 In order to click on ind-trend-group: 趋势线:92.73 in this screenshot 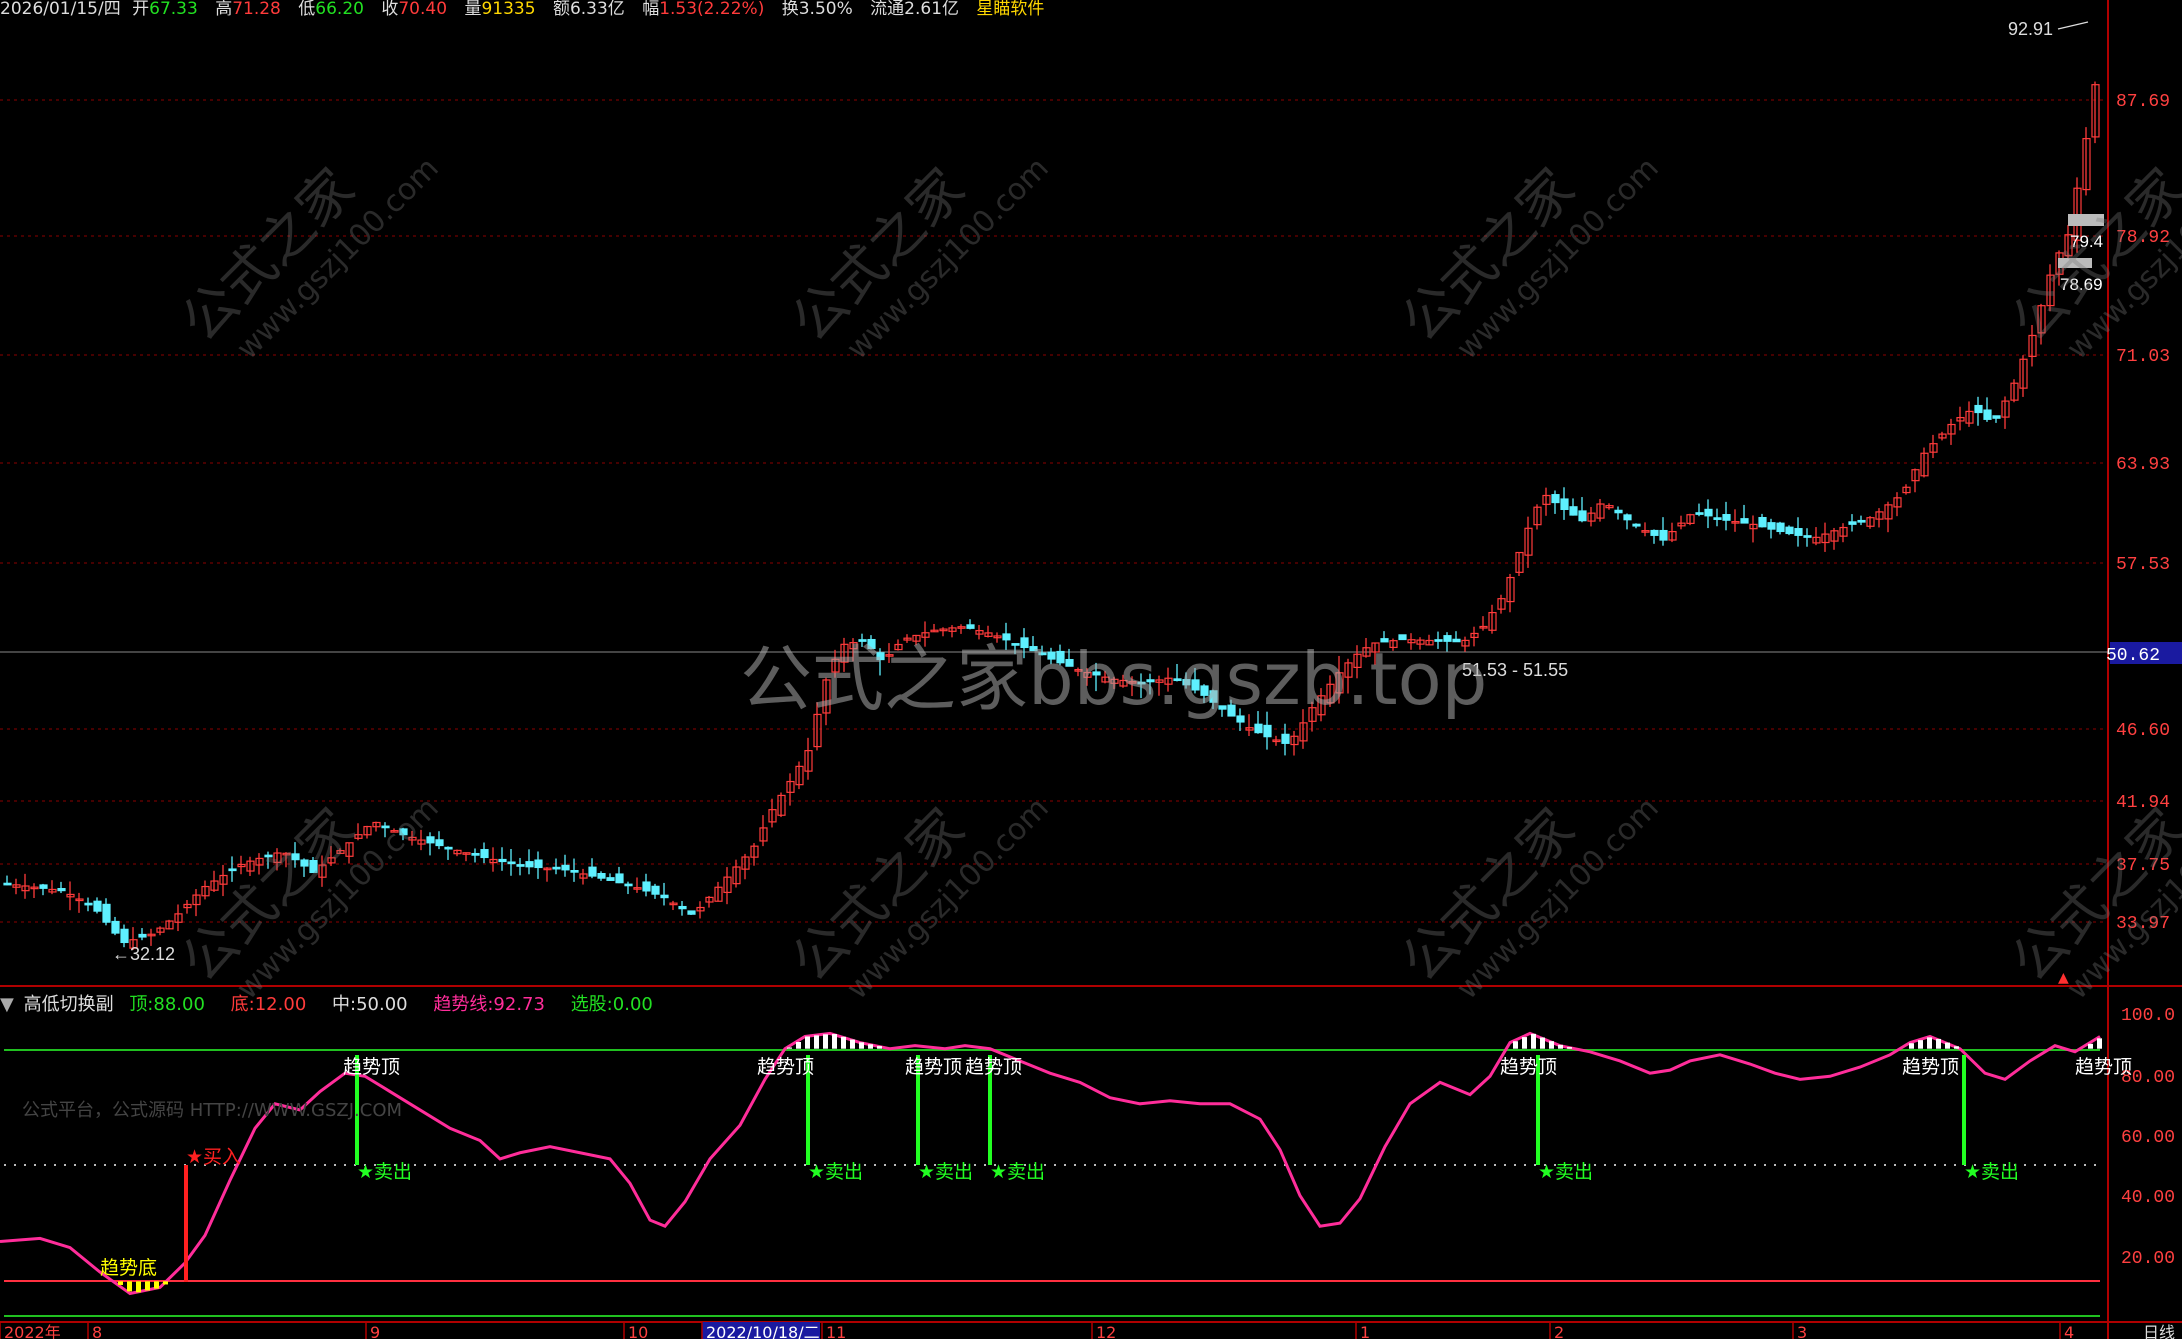, I will do `click(494, 1004)`.